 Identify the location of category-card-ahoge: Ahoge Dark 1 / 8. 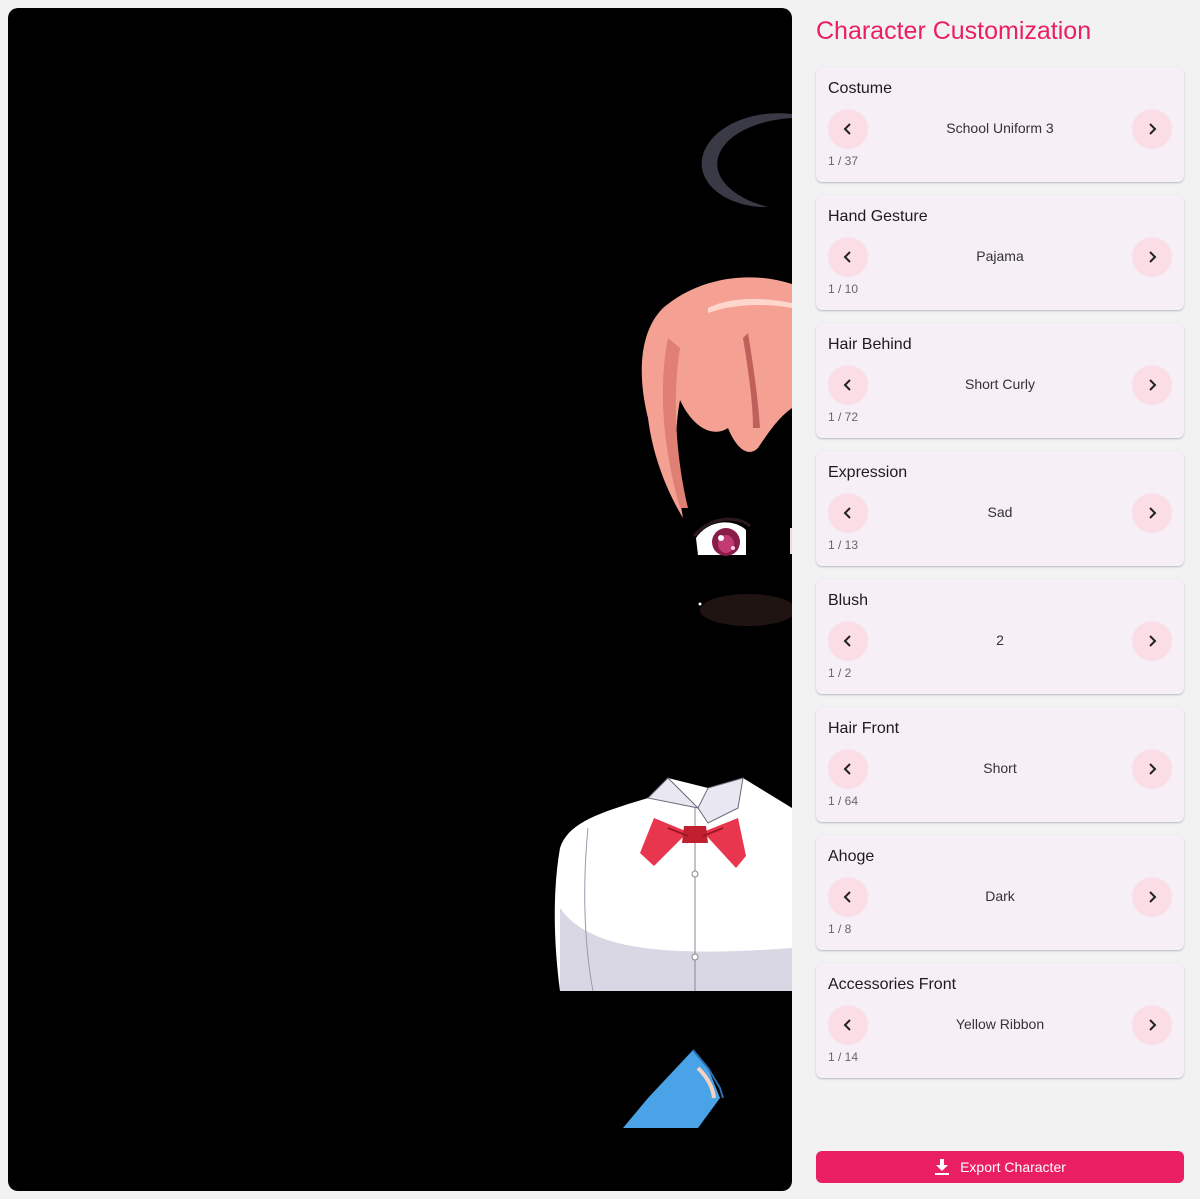
(1000, 892).